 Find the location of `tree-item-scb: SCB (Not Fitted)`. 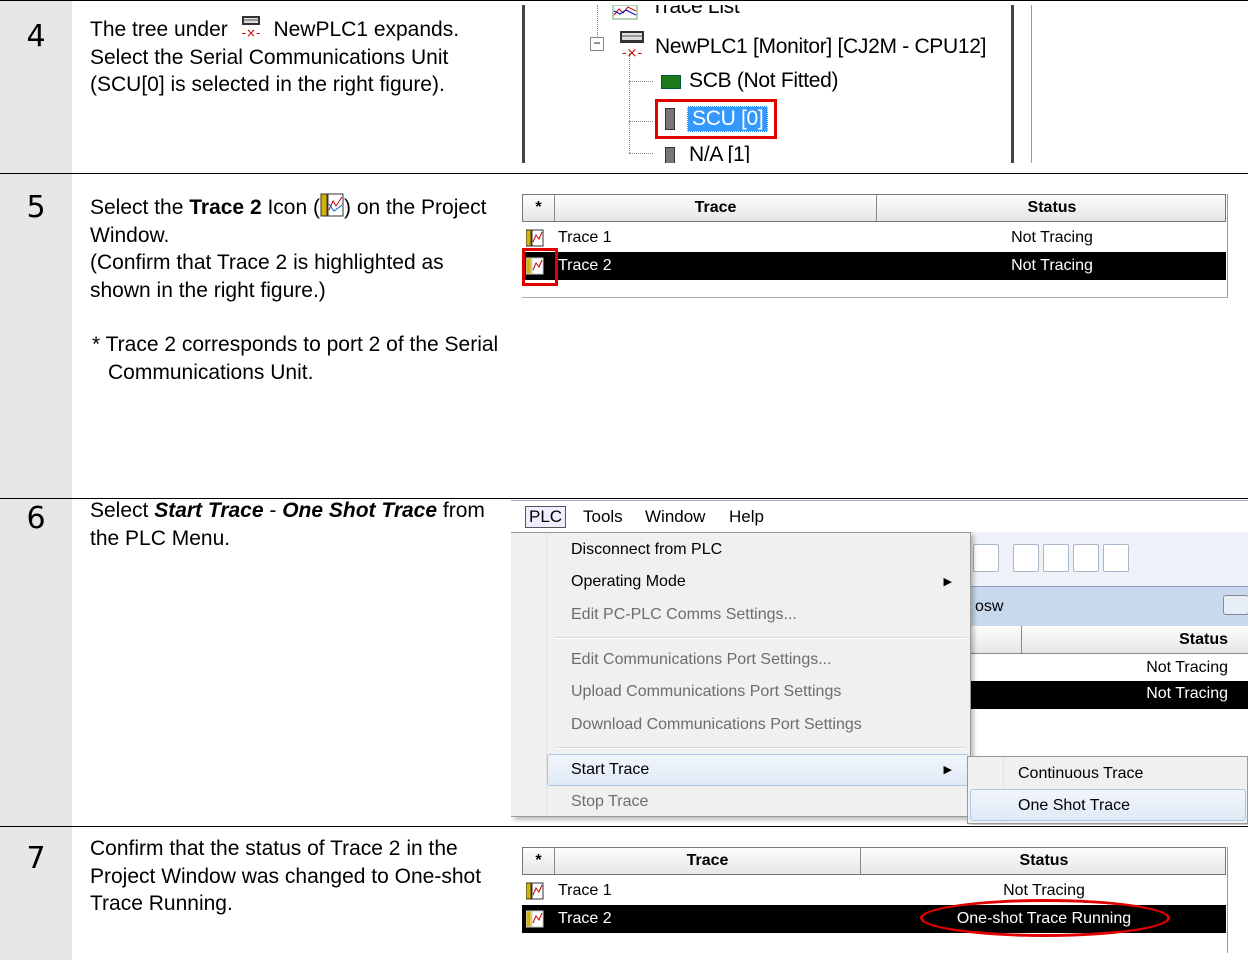

tree-item-scb: SCB (Not Fitted) is located at coordinates (764, 81).